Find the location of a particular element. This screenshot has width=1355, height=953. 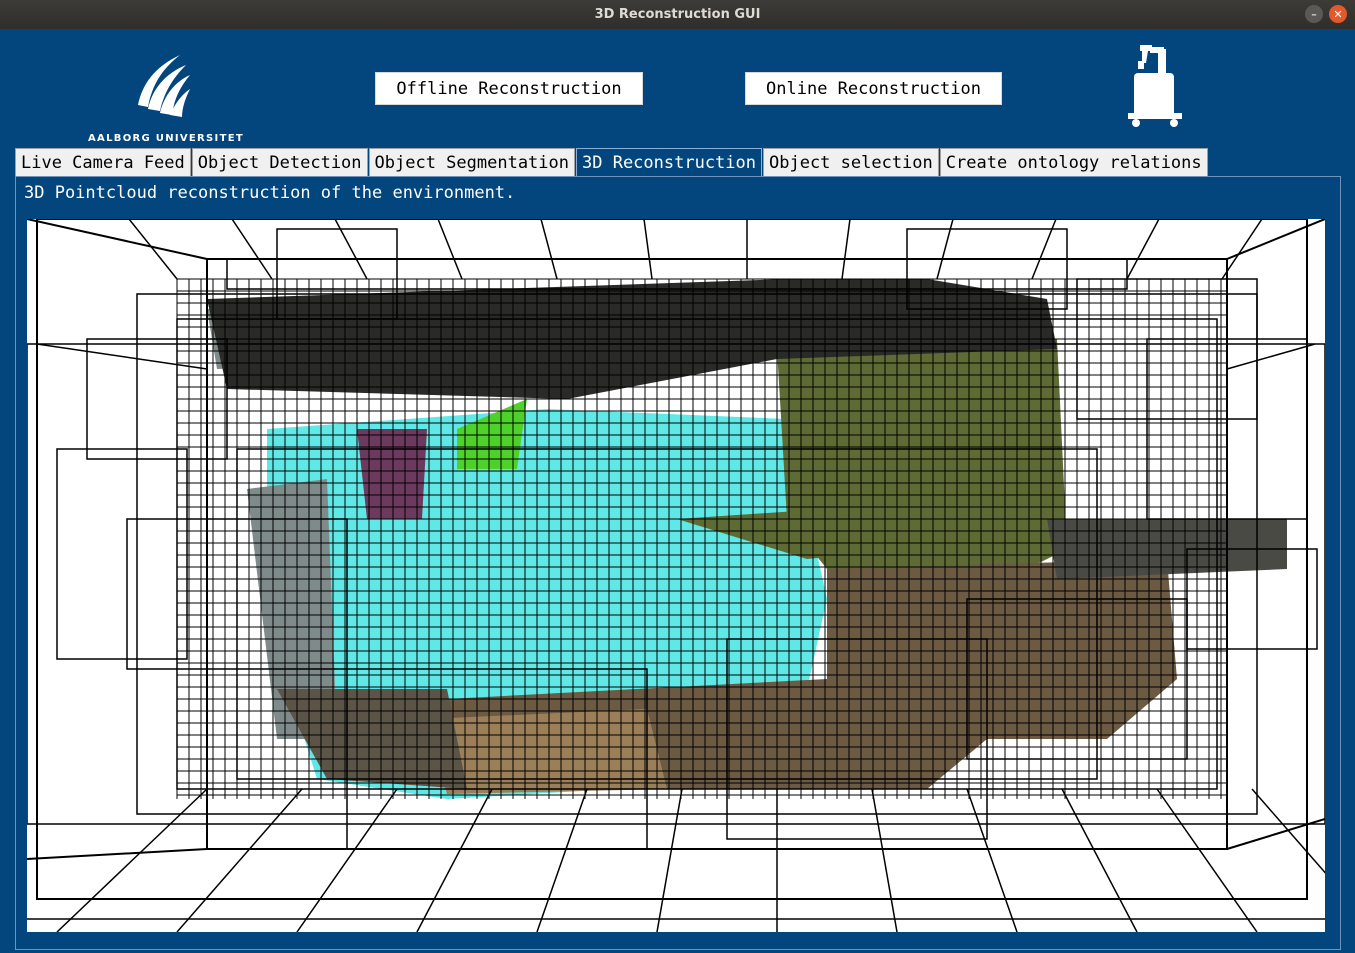

online-reconstruction-button: Online Reconstruction is located at coordinates (873, 88).